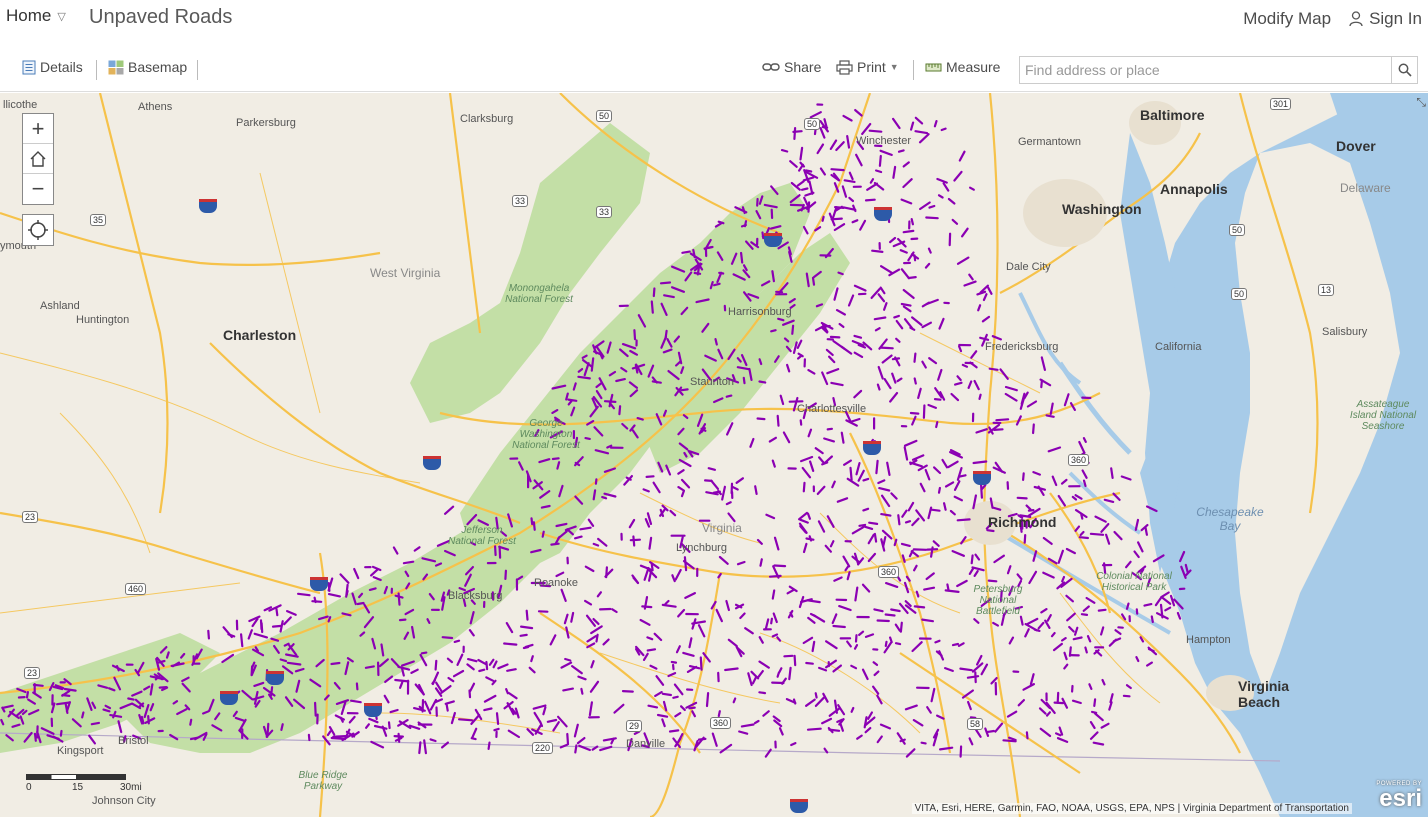 The height and width of the screenshot is (817, 1428). Describe the element at coordinates (38, 129) in the screenshot. I see `zoom-in-button: +` at that location.